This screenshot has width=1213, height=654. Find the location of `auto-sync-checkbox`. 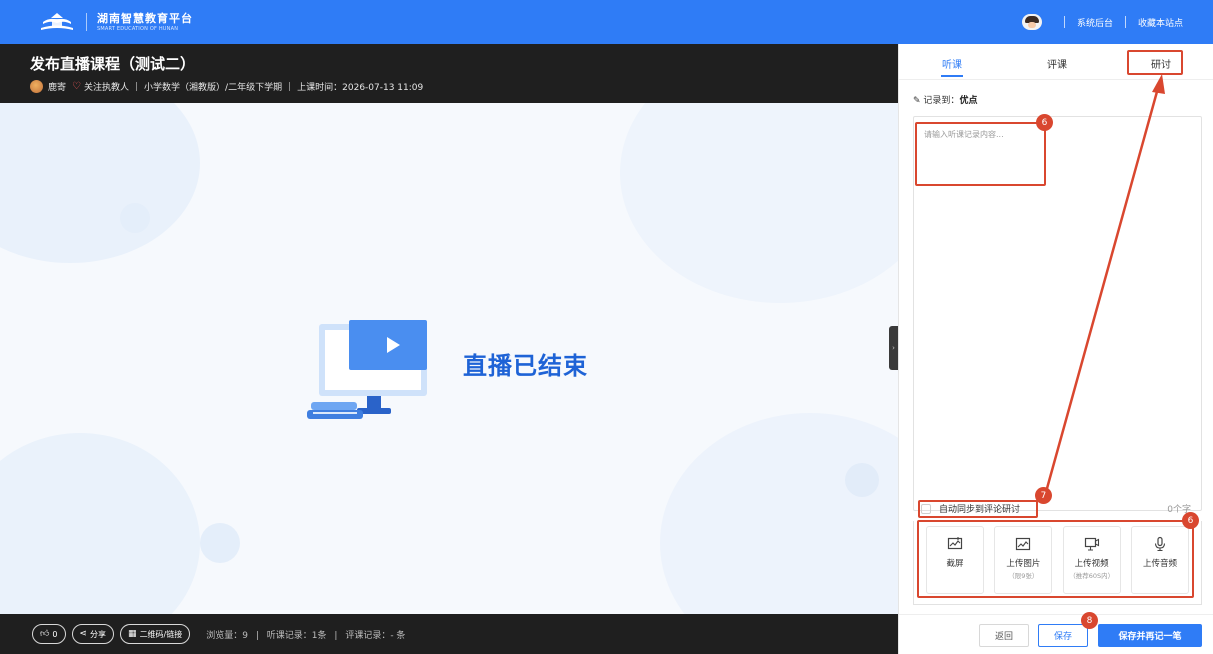

auto-sync-checkbox is located at coordinates (926, 508).